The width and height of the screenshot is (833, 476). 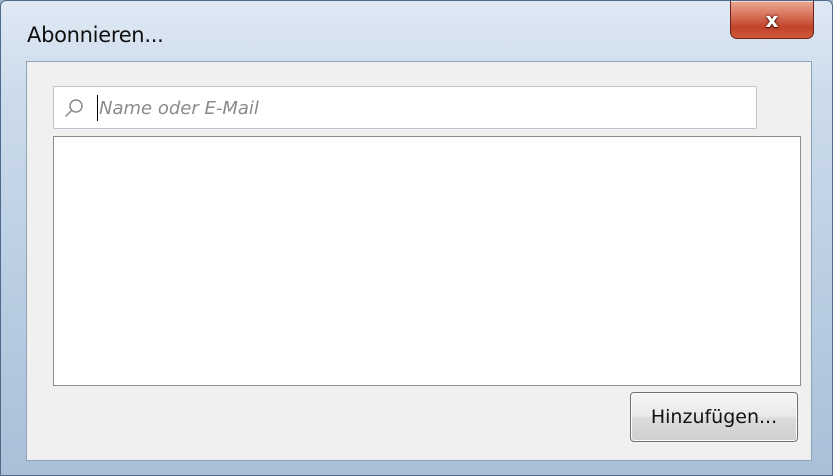 I want to click on close-icon: x, so click(x=772, y=19).